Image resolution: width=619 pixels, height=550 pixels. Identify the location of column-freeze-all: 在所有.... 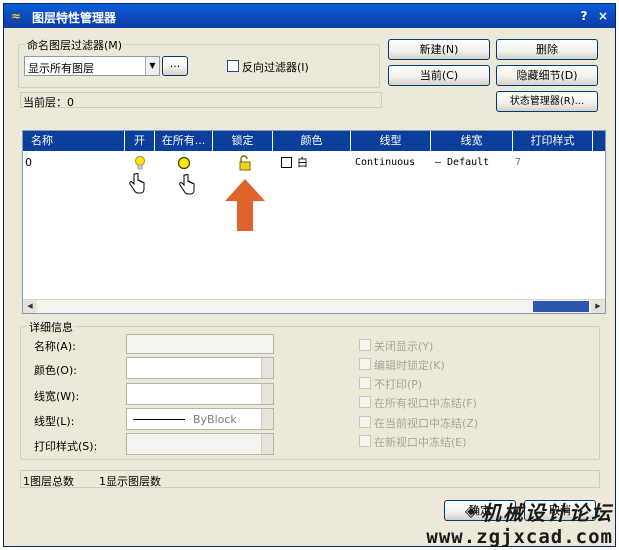
(184, 141).